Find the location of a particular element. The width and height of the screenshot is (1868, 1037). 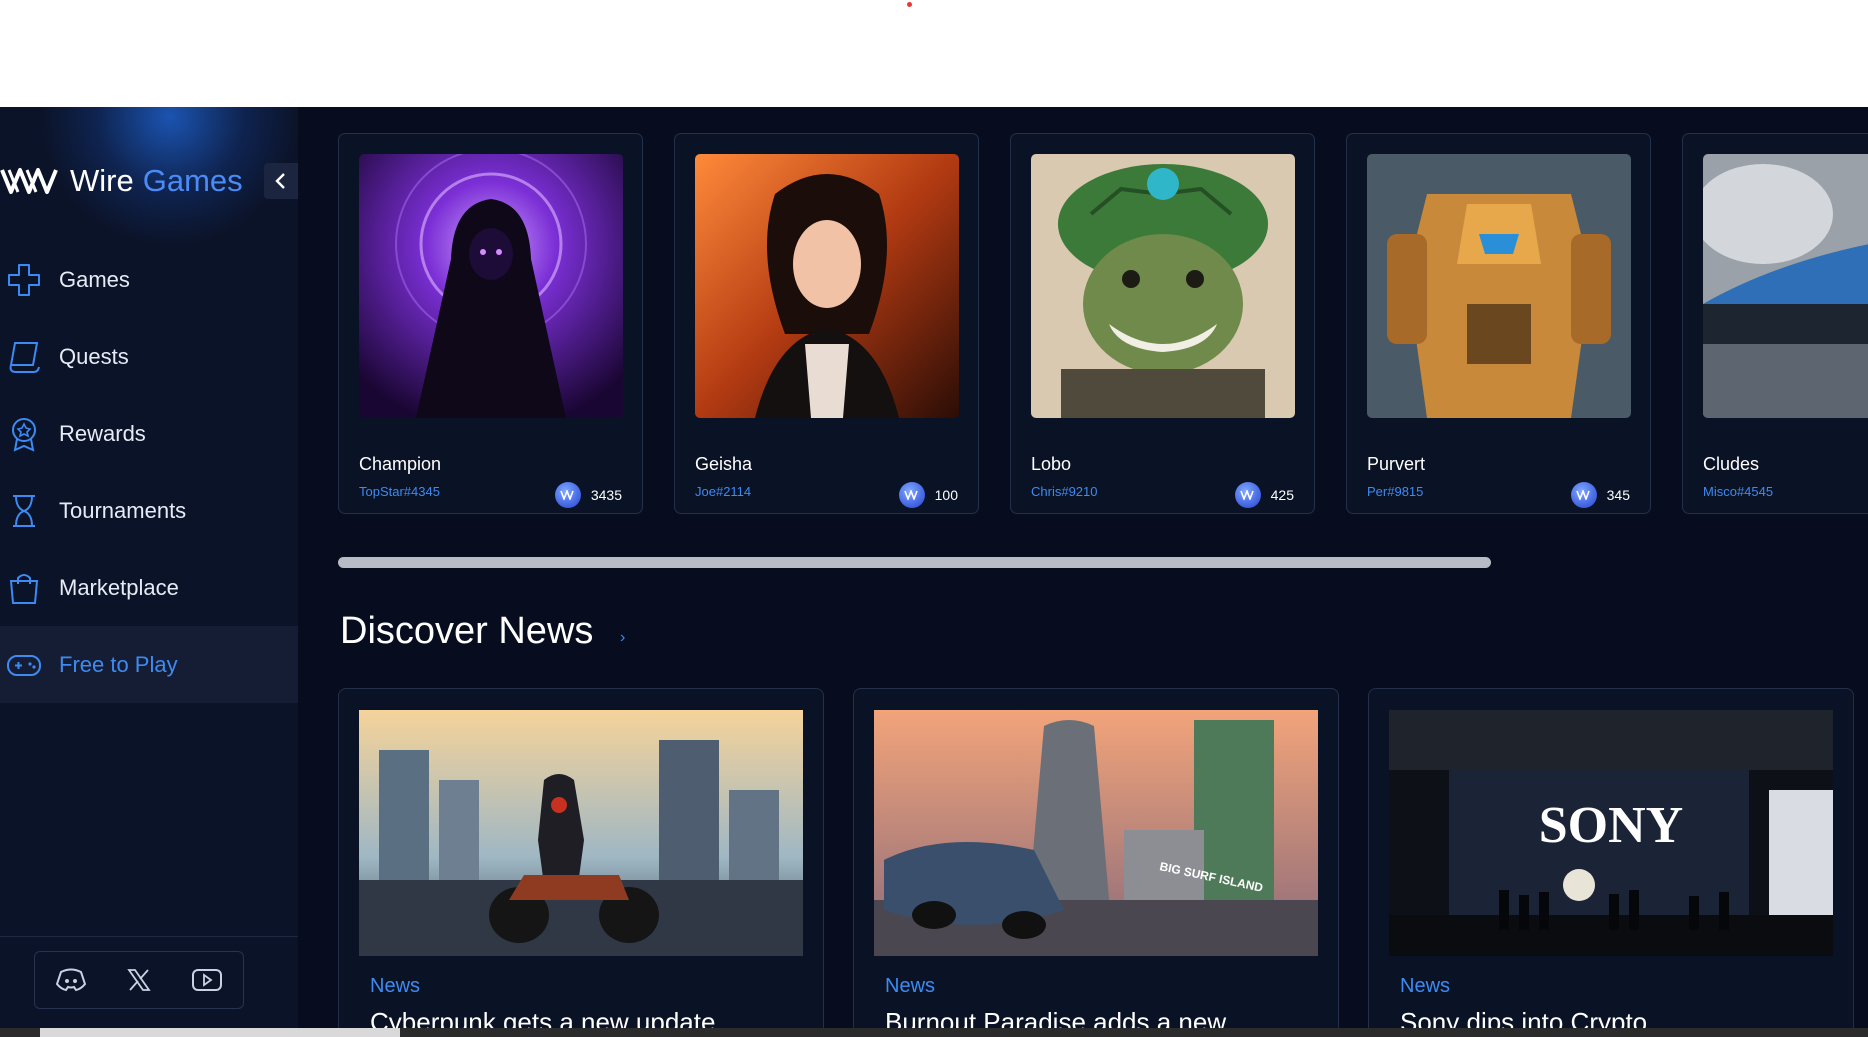

player-card: Cludes Misco#4545 is located at coordinates (1775, 323).